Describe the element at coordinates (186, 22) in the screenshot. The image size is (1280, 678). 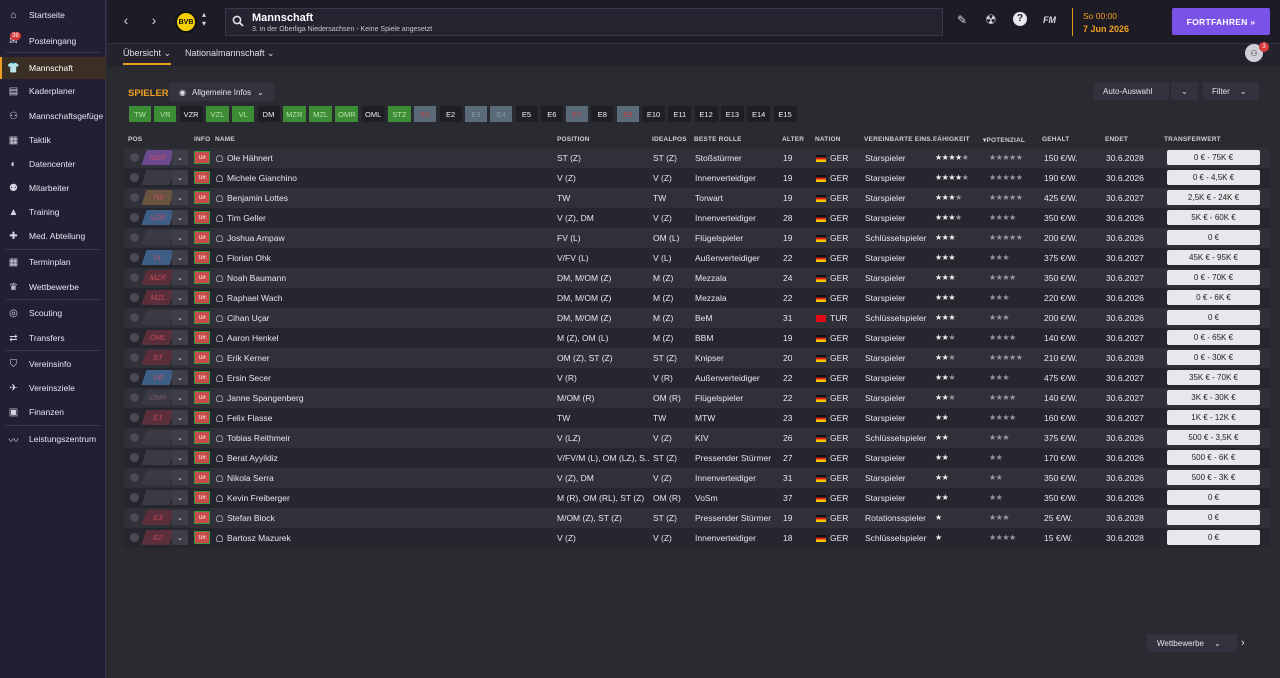
I see `club-crest: BVB` at that location.